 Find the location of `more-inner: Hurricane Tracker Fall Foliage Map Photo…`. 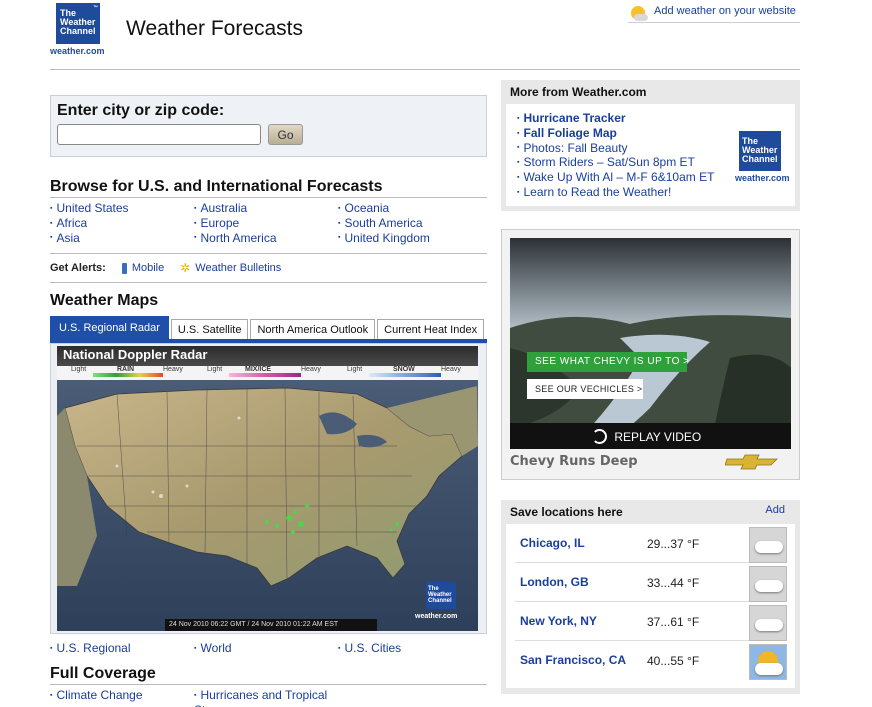

more-inner: Hurricane Tracker Fall Foliage Map Photo… is located at coordinates (650, 155).